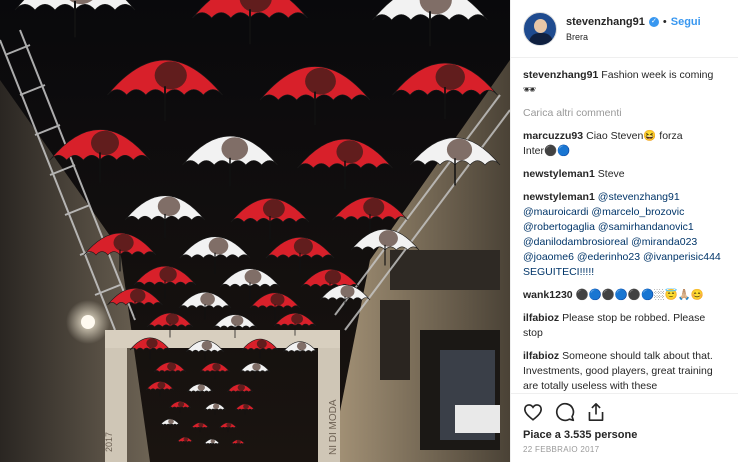 The image size is (738, 462). I want to click on comment-text: ⚫🔵⚫🔵⚫🔵🏼😇🙏🏼😊, so click(639, 295).